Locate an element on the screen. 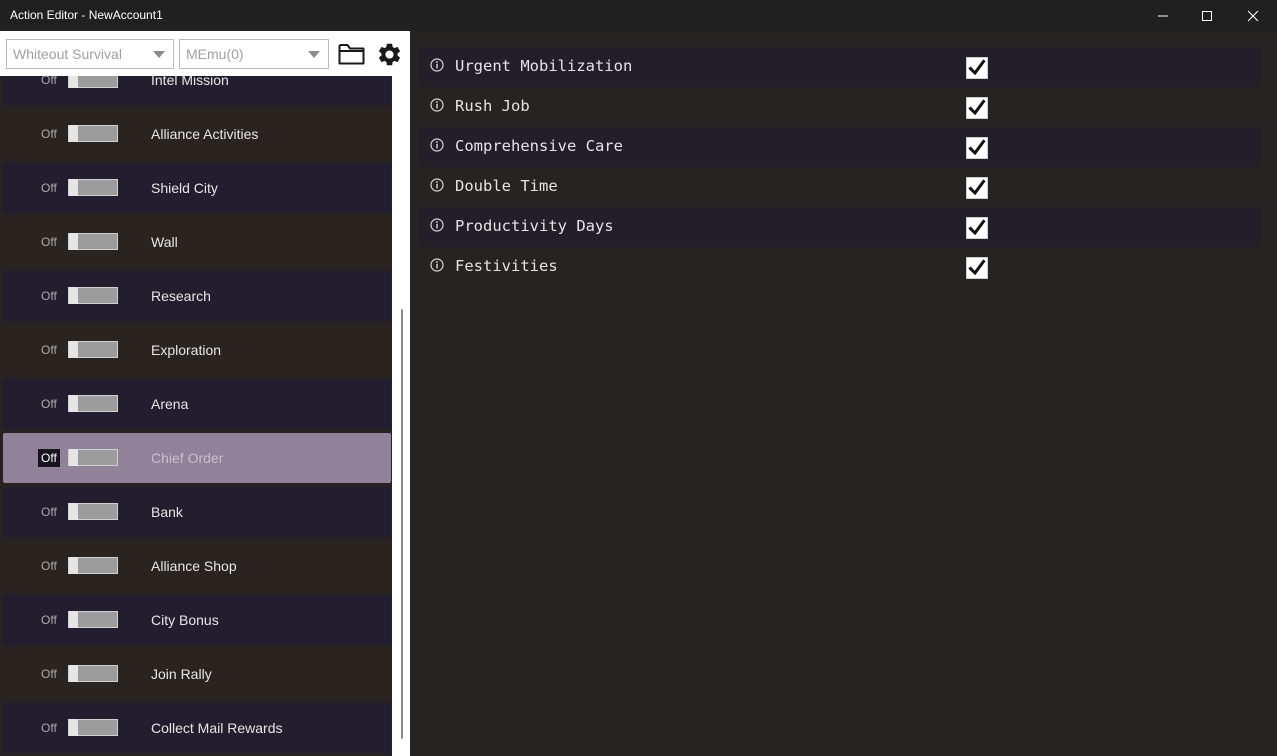  settings-button is located at coordinates (389, 54).